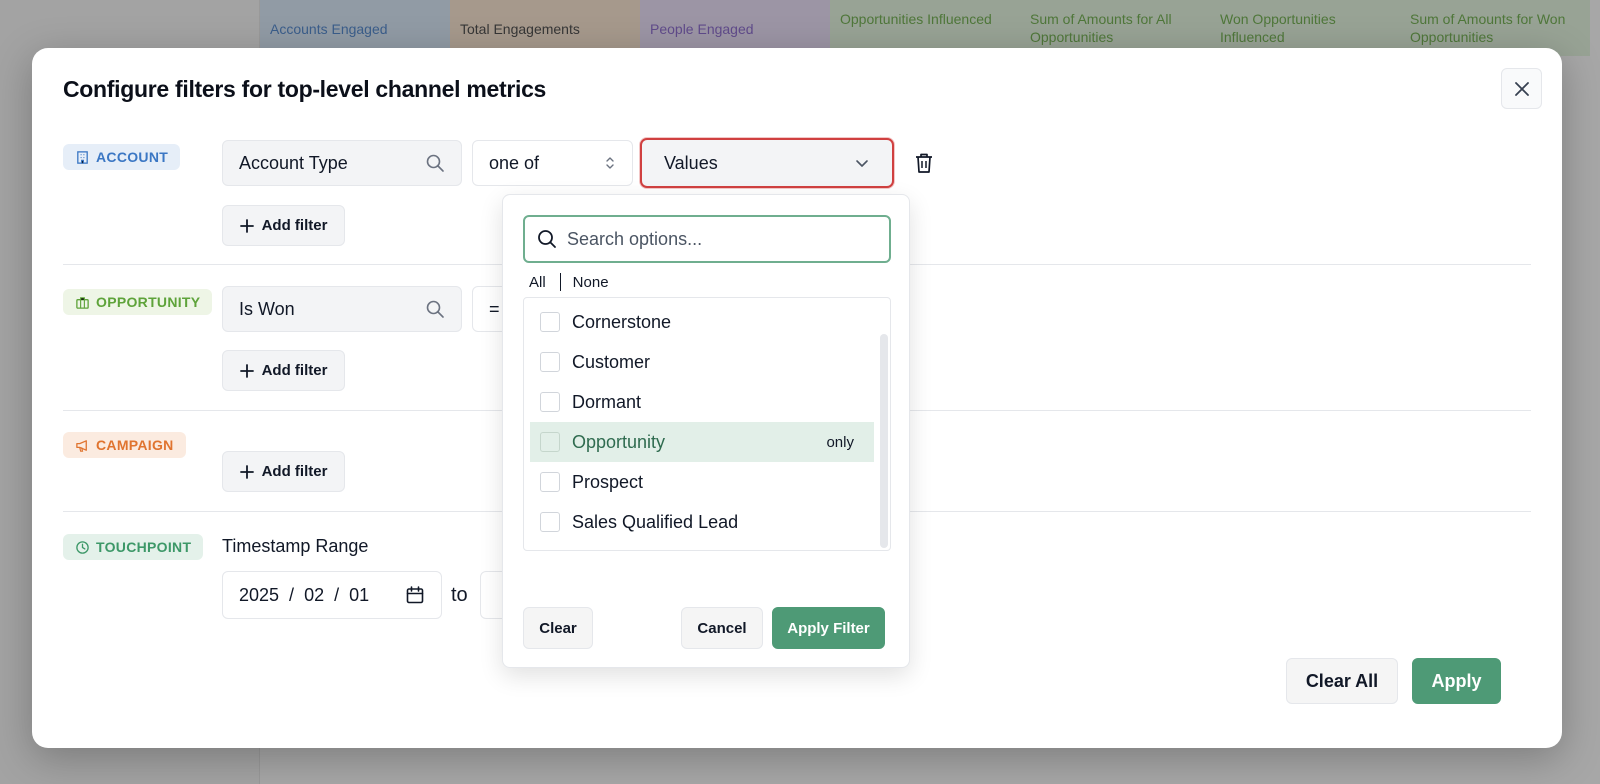 This screenshot has width=1600, height=784. Describe the element at coordinates (569, 282) in the screenshot. I see `select-all-none: All None` at that location.